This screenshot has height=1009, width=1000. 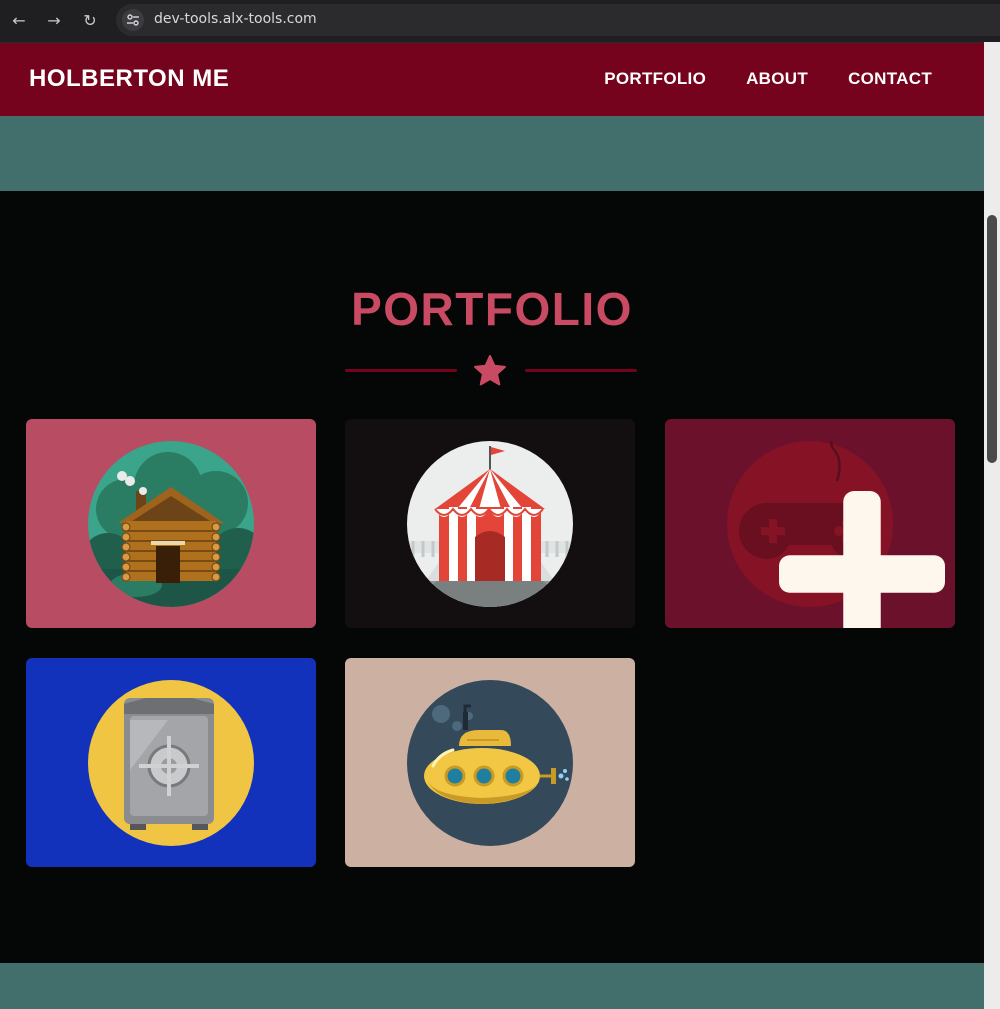 I want to click on nav-links: PORTFOLIO ABOUT CONTACT, so click(x=768, y=79).